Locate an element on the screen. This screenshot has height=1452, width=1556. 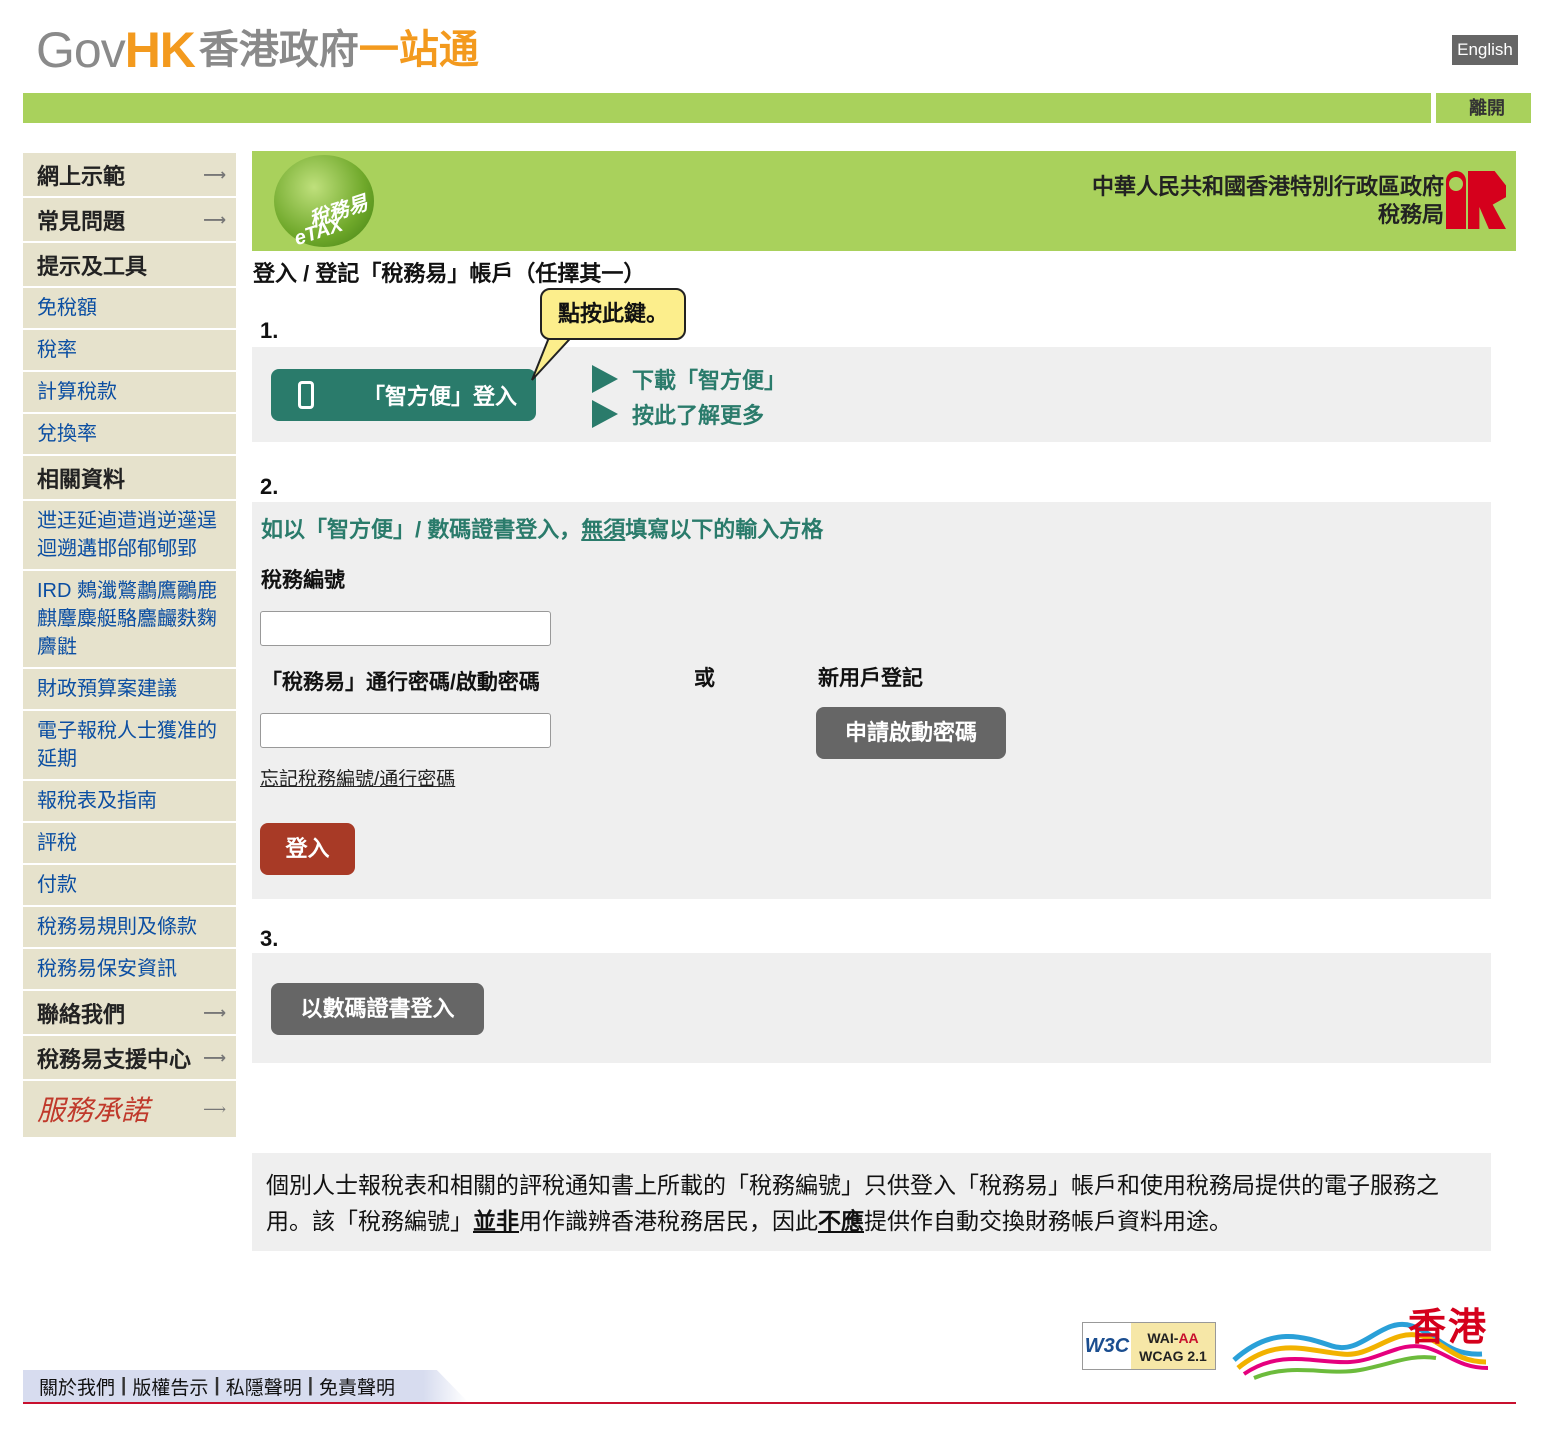
sidebar-item-2: 提示及工具 is located at coordinates (129, 265).